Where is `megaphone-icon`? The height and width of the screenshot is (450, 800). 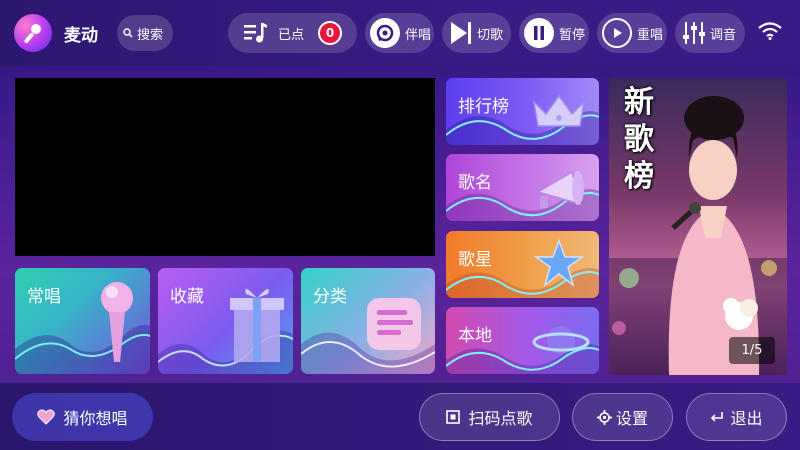
megaphone-icon is located at coordinates (560, 189).